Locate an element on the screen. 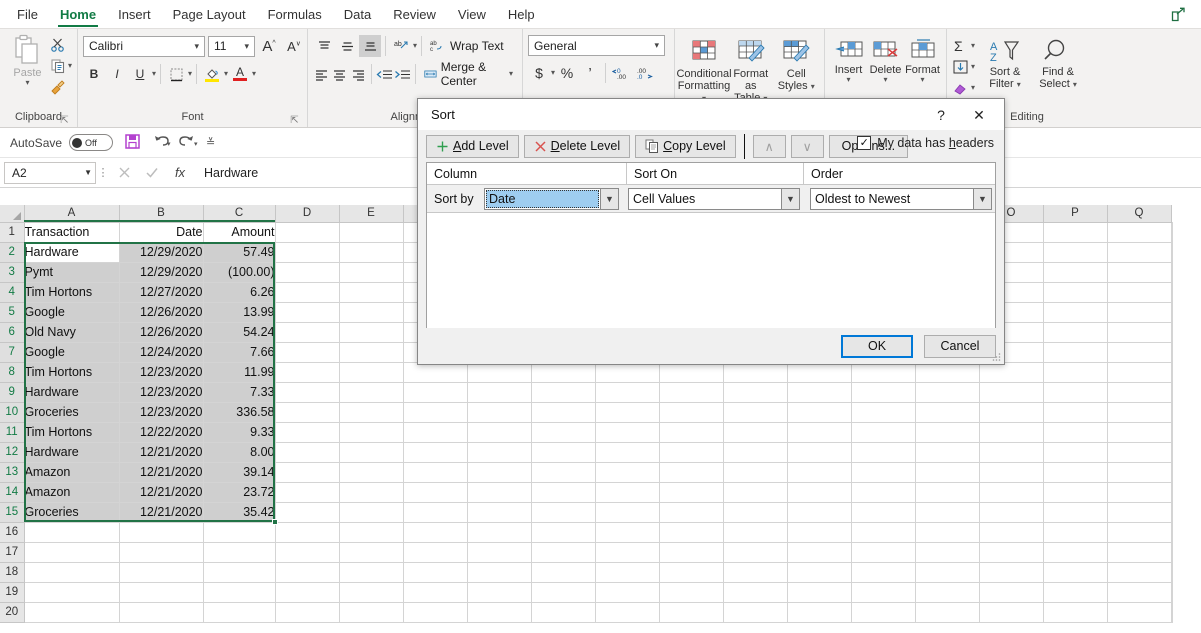 Image resolution: width=1201 pixels, height=633 pixels. row-header-11: 11 is located at coordinates (12, 432).